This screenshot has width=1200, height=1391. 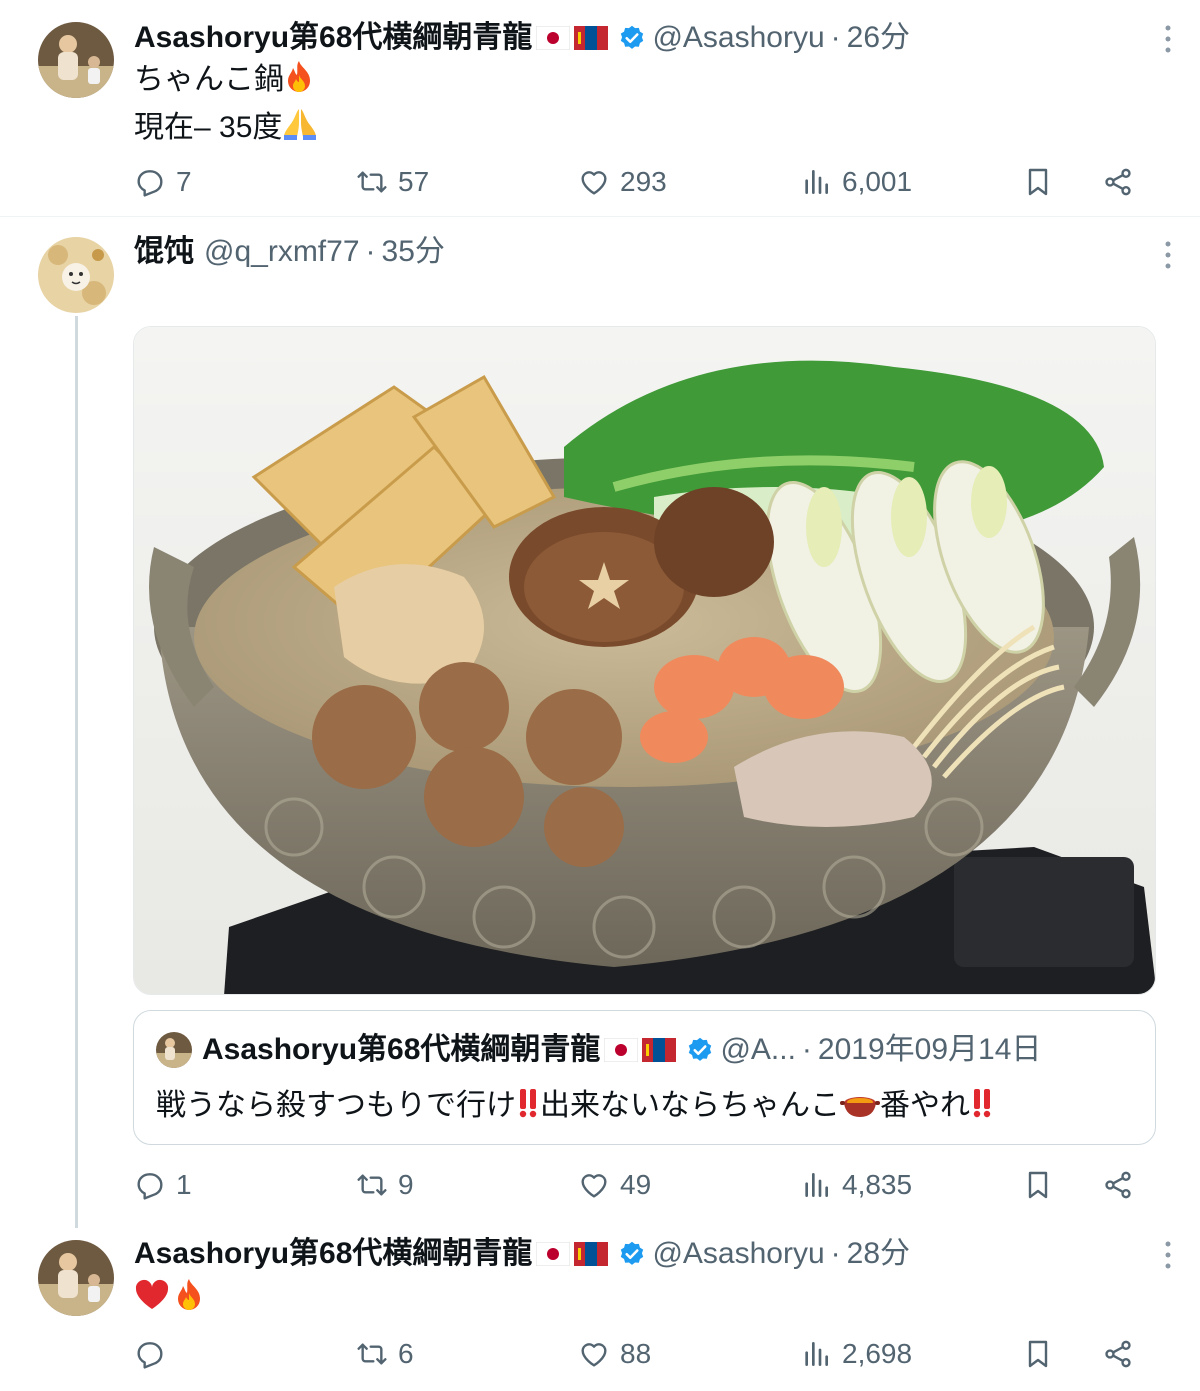 I want to click on retweet-count: 57, so click(x=414, y=181).